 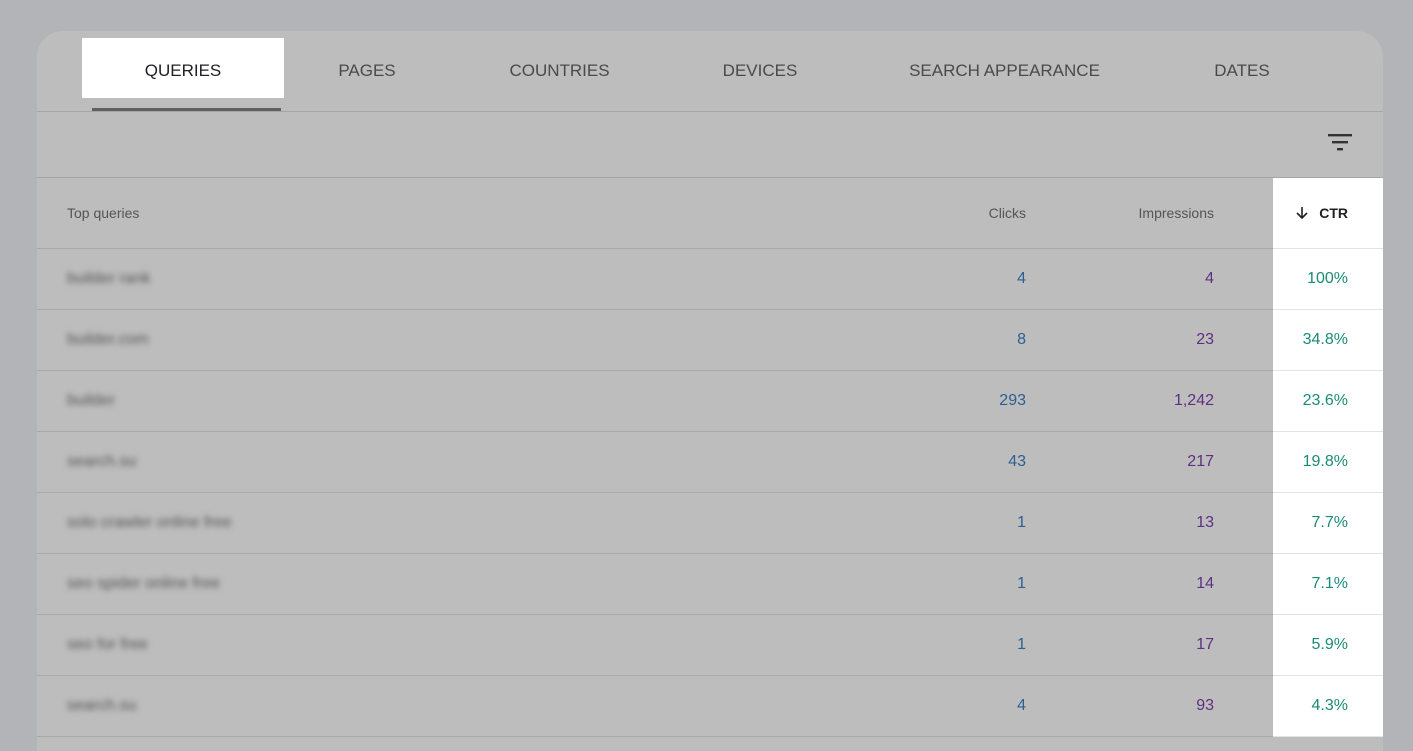 What do you see at coordinates (143, 583) in the screenshot?
I see `query-text: seo spider online free` at bounding box center [143, 583].